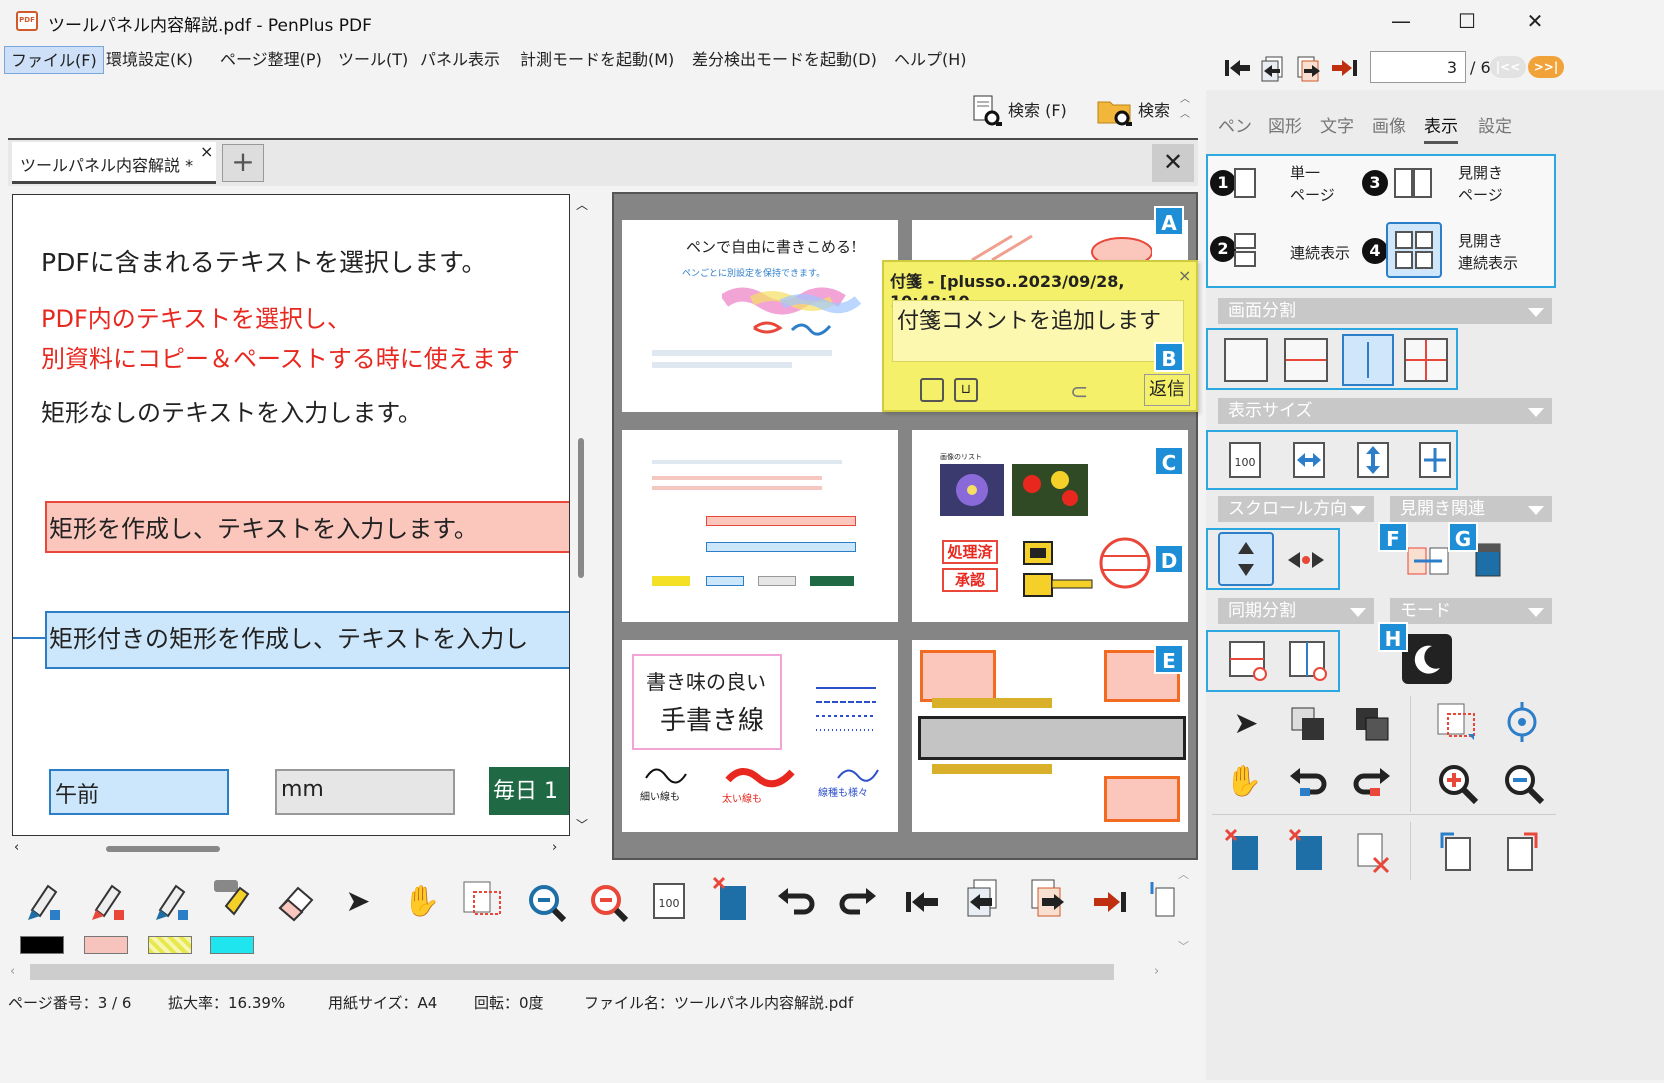 The width and height of the screenshot is (1664, 1083). What do you see at coordinates (1389, 124) in the screenshot?
I see `tab-image: 画像` at bounding box center [1389, 124].